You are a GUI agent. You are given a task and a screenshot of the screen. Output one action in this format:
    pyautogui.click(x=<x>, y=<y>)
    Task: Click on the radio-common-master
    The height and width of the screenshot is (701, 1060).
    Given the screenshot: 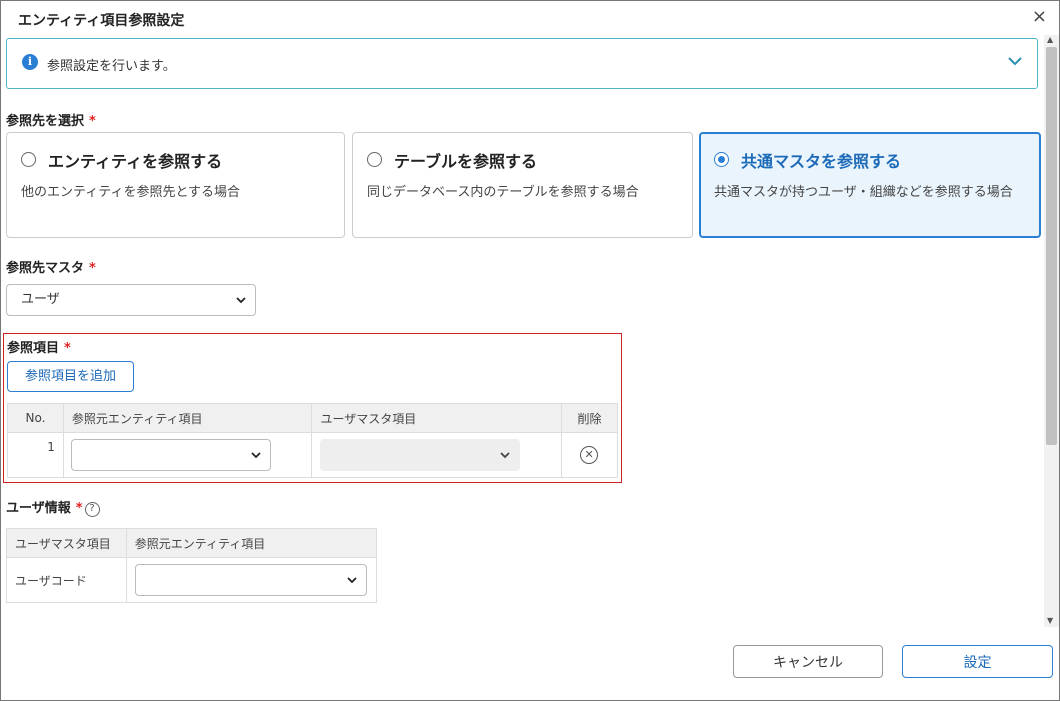 What is the action you would take?
    pyautogui.click(x=721, y=159)
    